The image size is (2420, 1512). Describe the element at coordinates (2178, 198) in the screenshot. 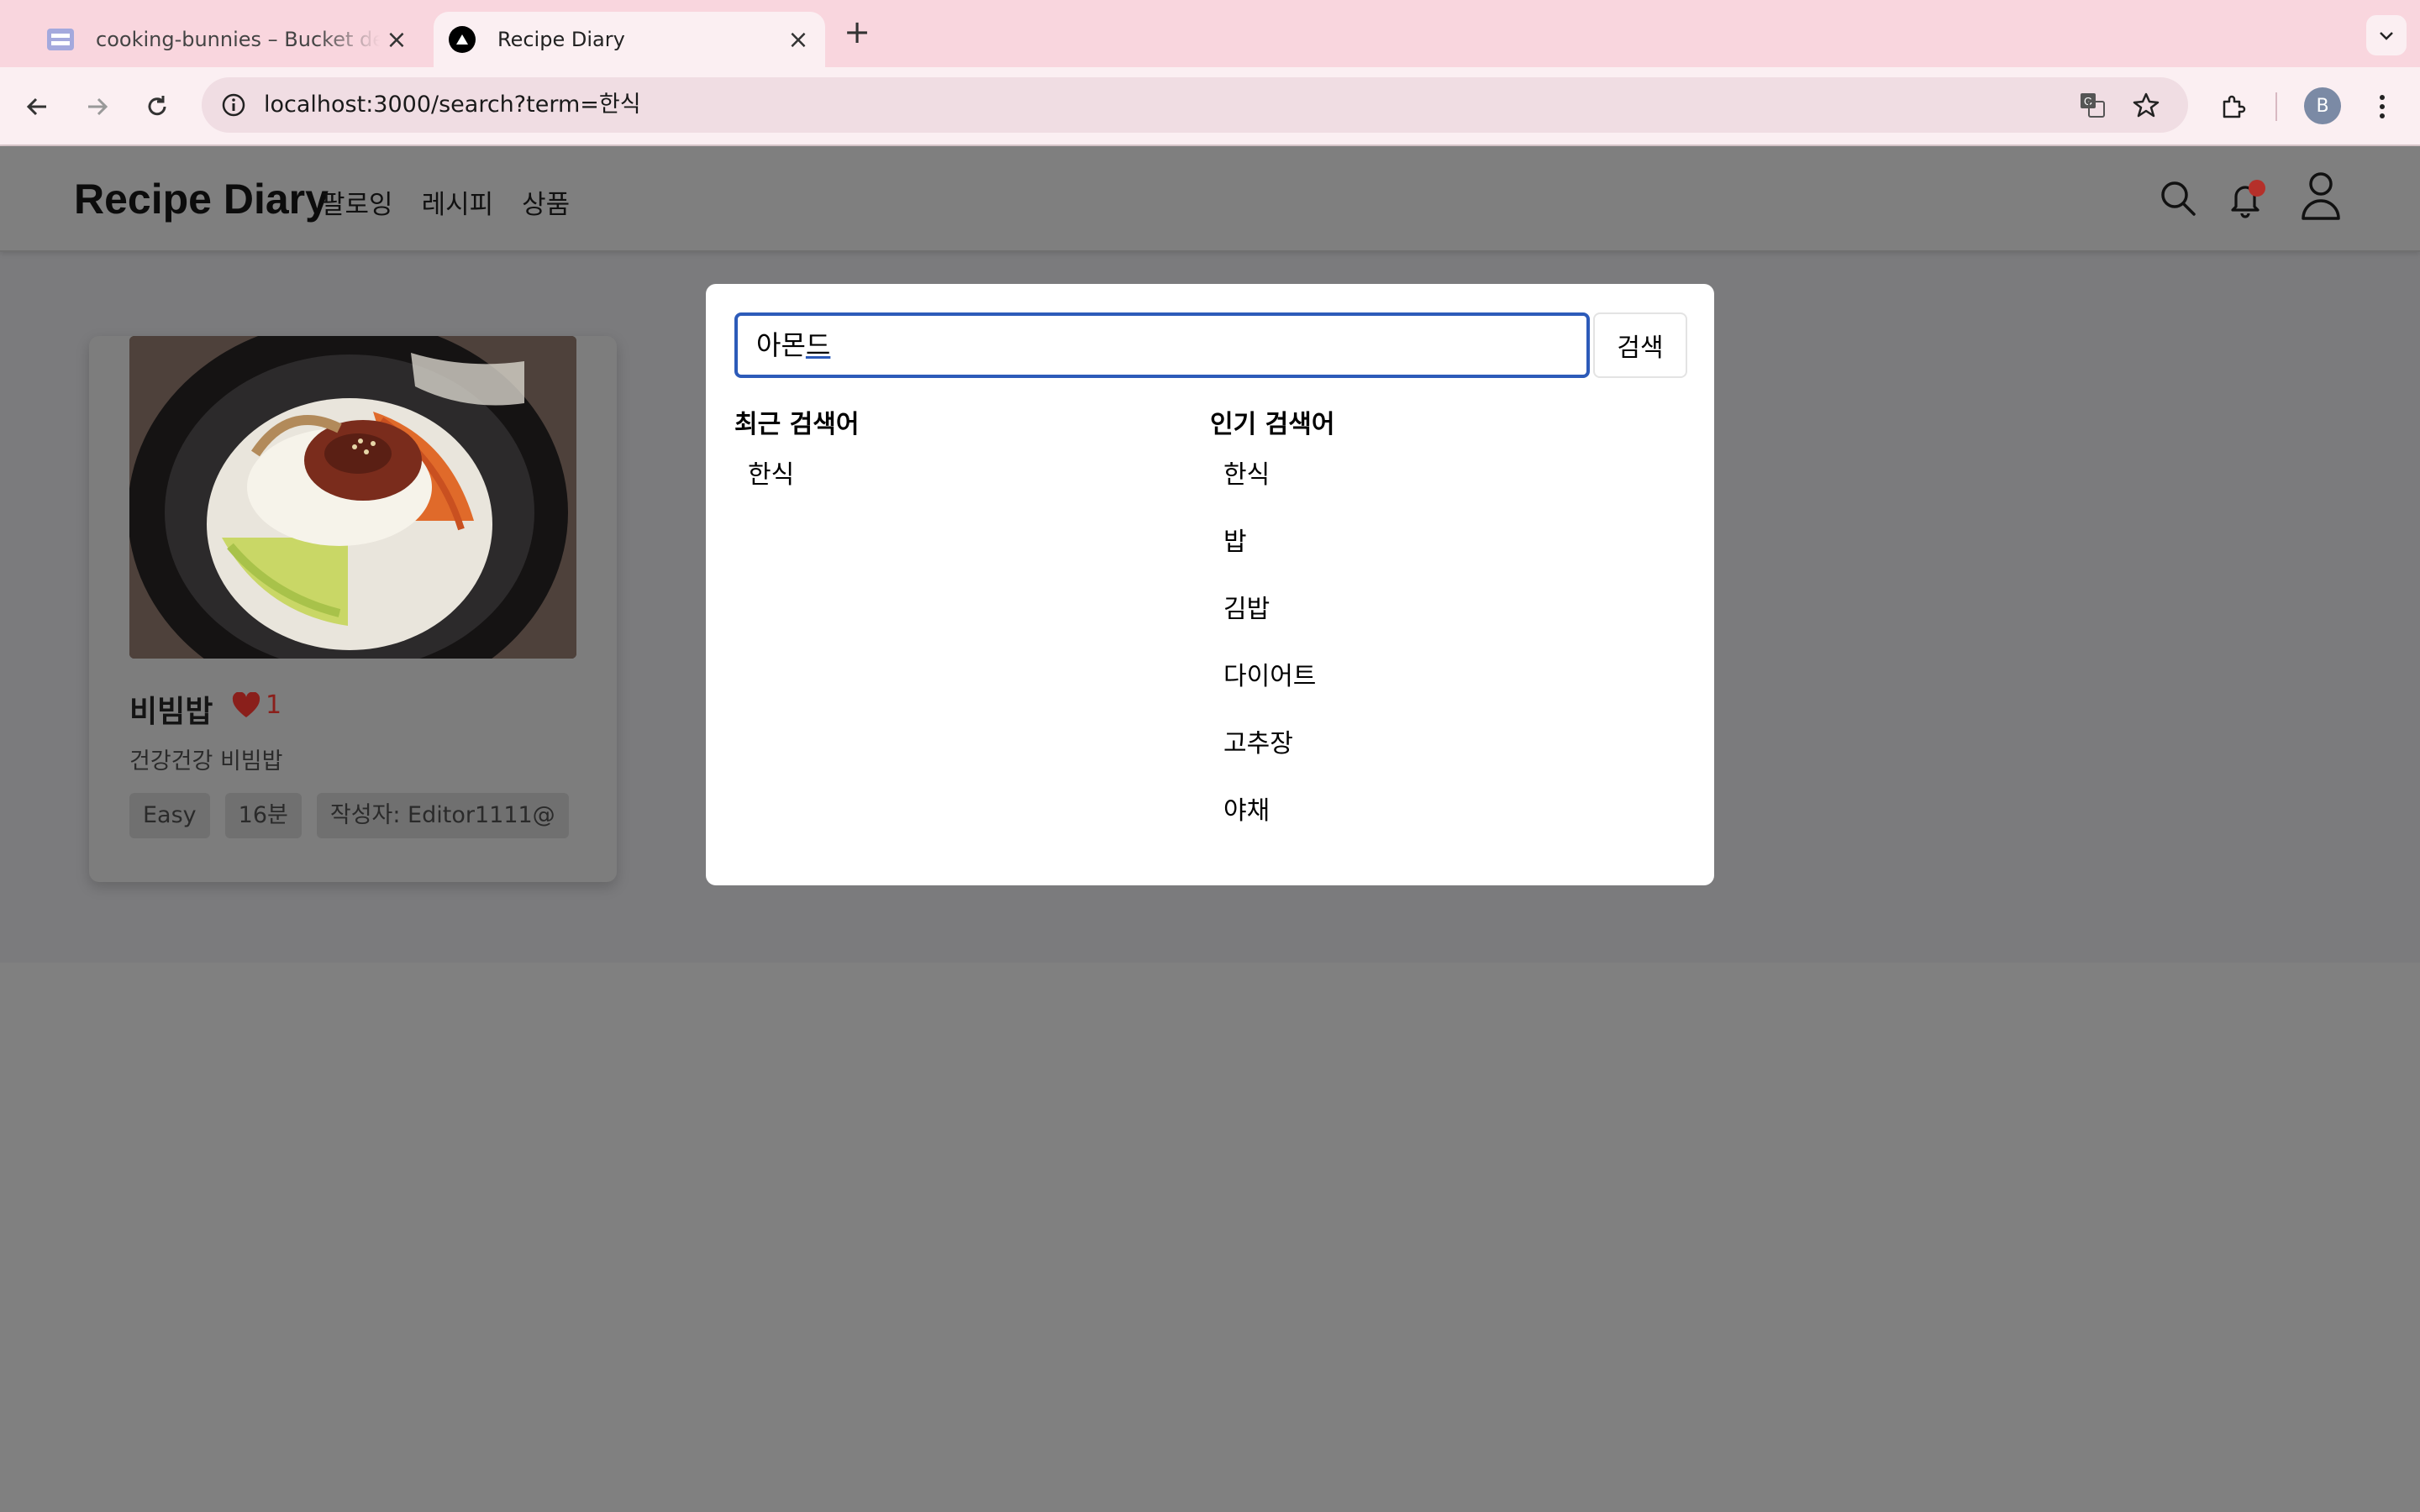

I see `search-icon` at that location.